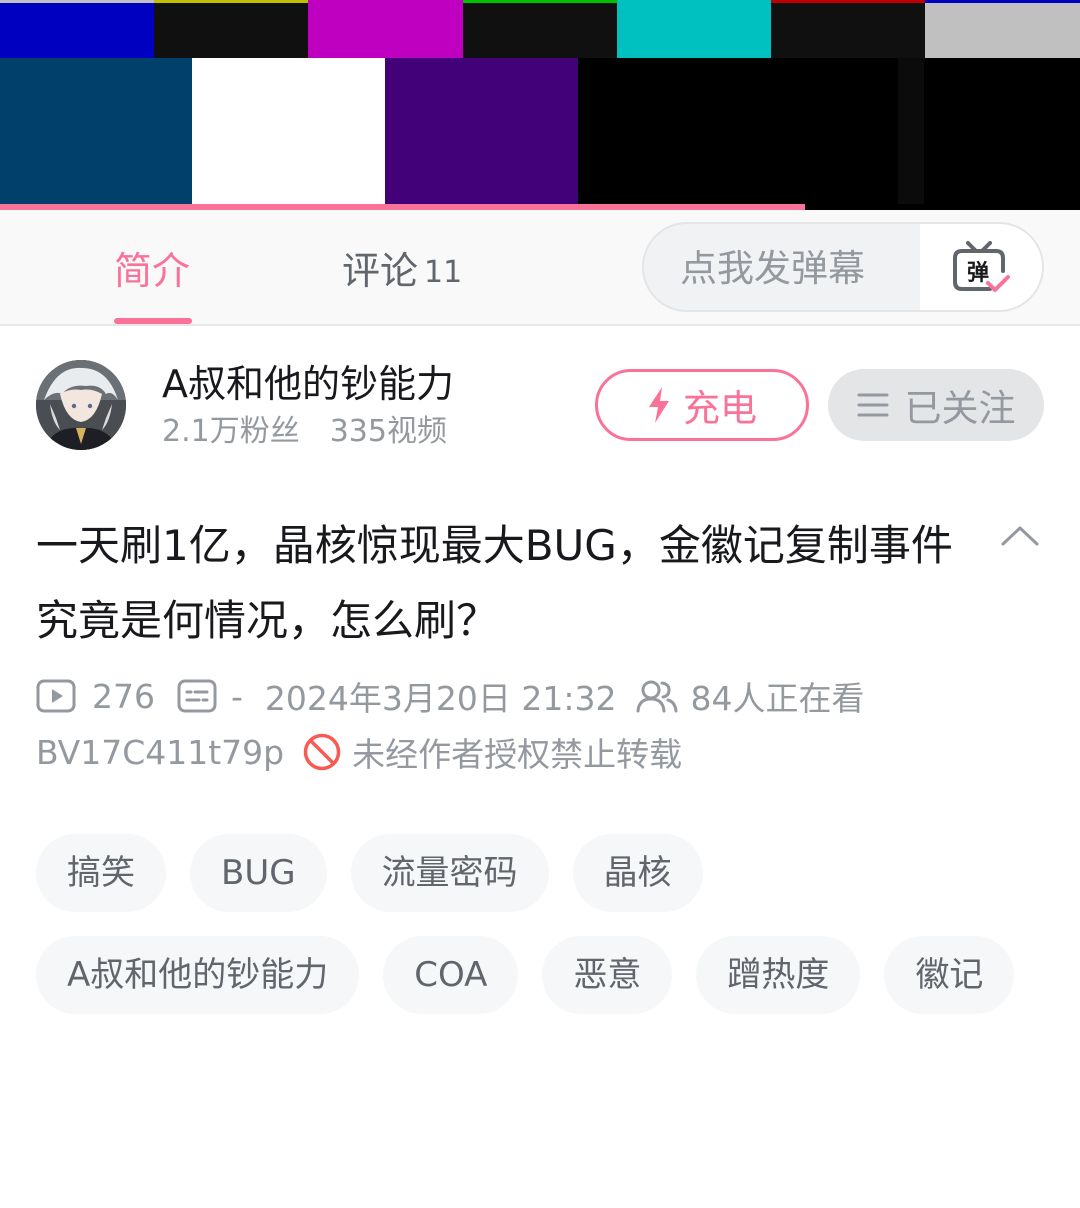 This screenshot has height=1208, width=1080. I want to click on watching-count: 84人正在看, so click(777, 698).